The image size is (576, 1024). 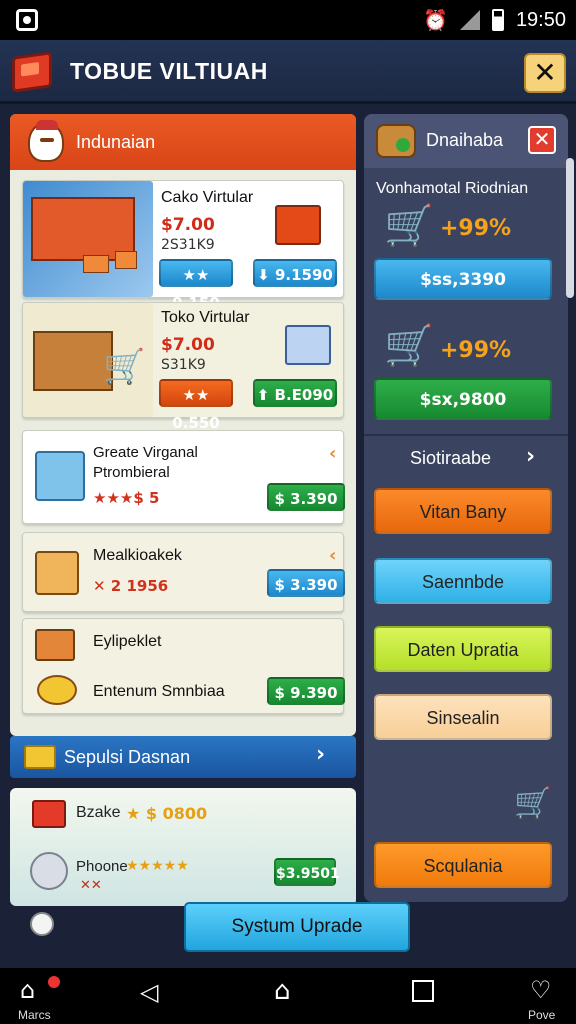 I want to click on plate-icon, so click(x=49, y=871).